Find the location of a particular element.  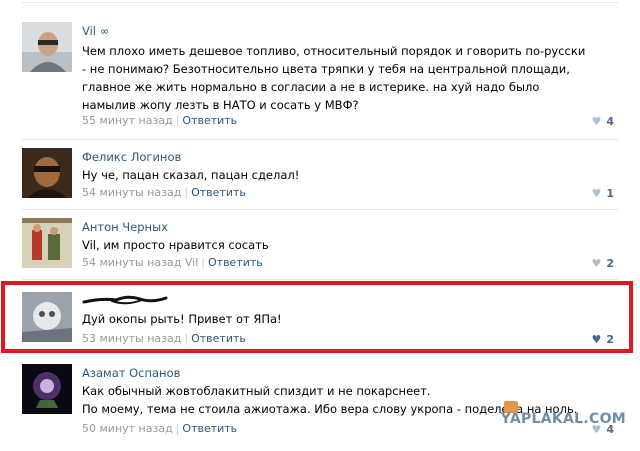

like-button: ♥ 4 is located at coordinates (602, 121).